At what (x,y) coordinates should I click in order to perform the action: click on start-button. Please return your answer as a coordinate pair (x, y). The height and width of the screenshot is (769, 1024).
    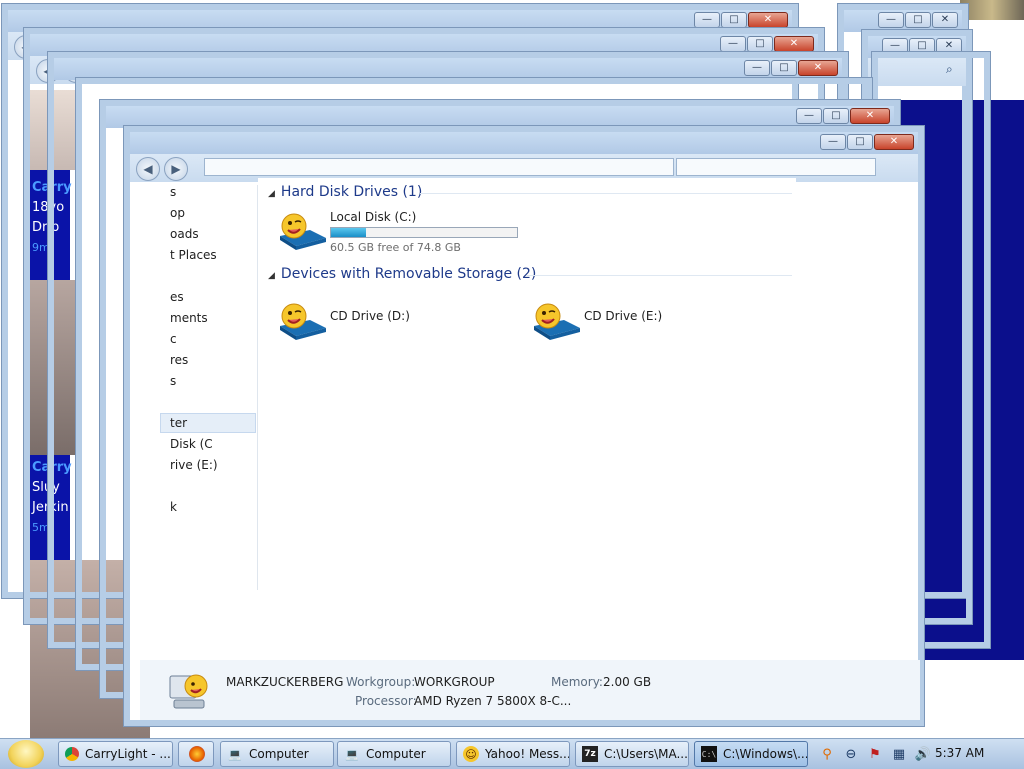
    Looking at the image, I should click on (26, 754).